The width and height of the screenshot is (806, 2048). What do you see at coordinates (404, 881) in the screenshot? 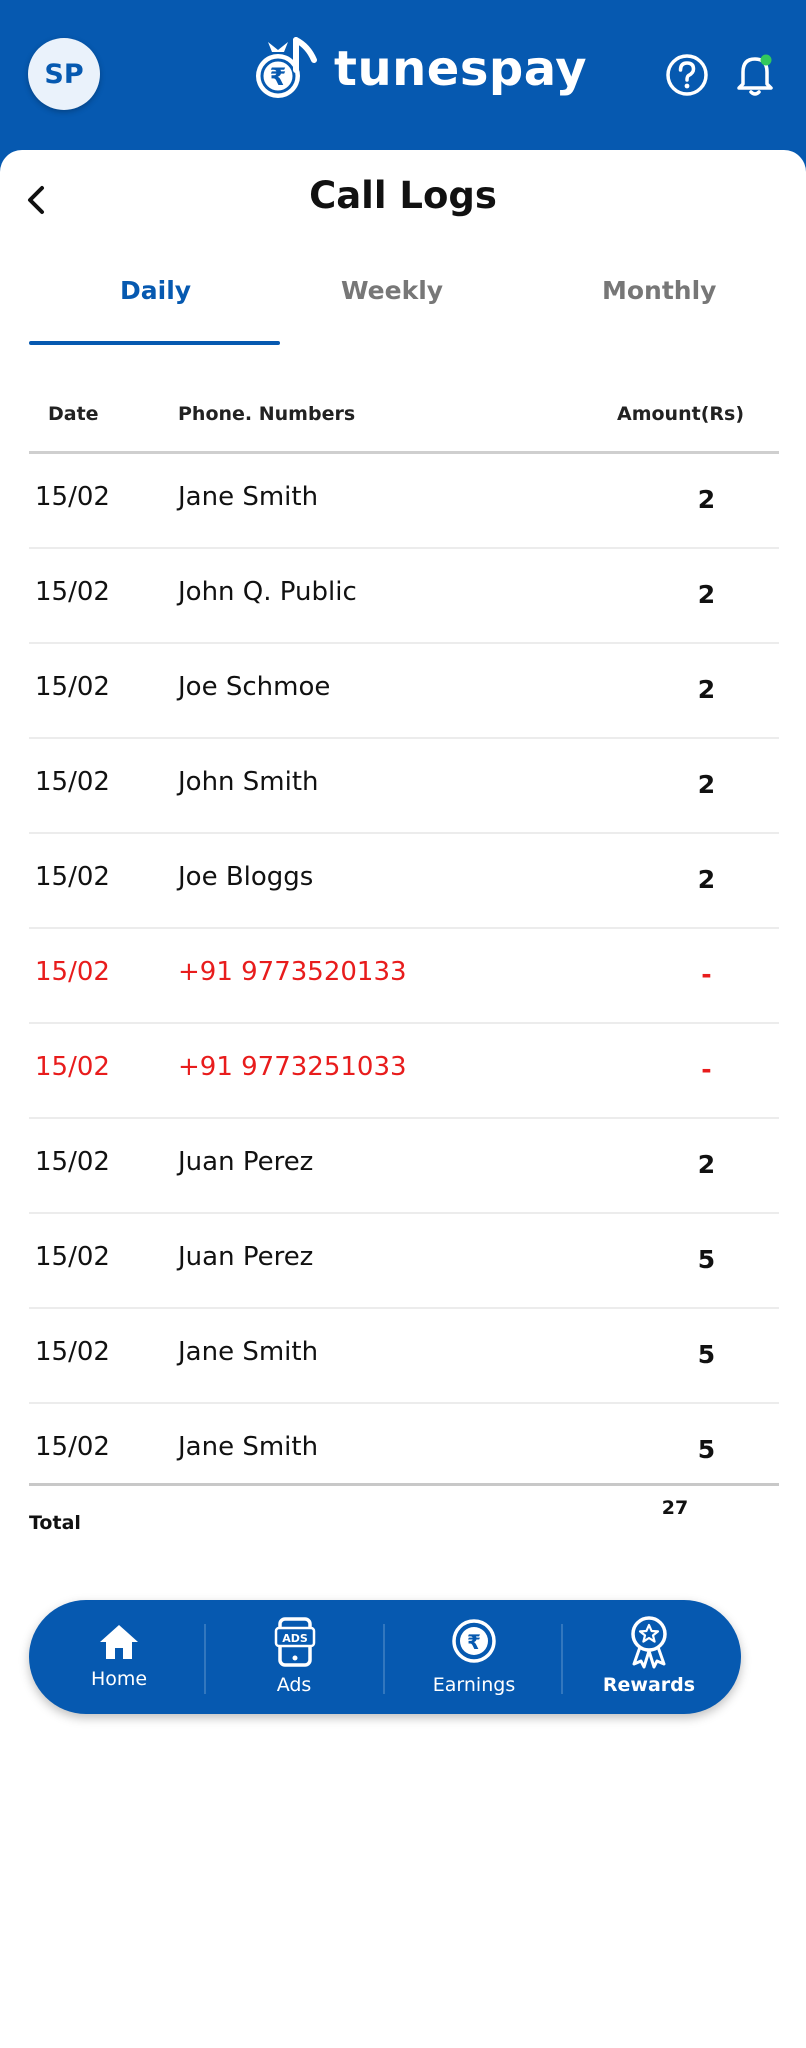
I see `table-row: 15/02 Joe Bloggs 2` at bounding box center [404, 881].